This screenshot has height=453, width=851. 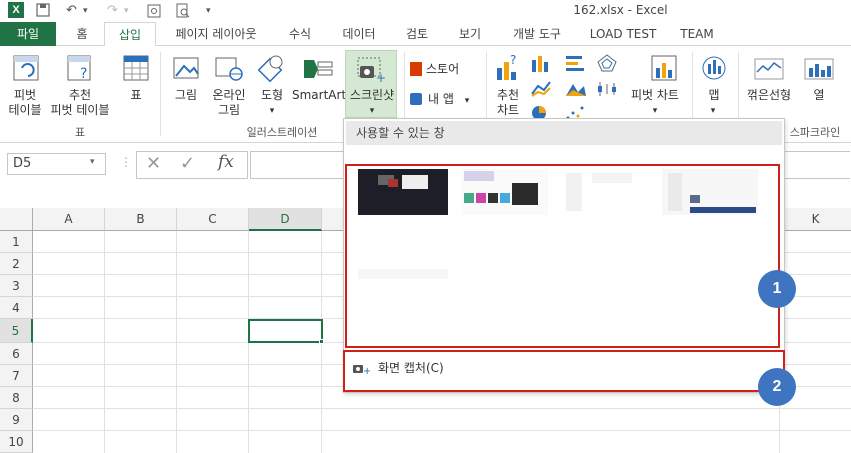 I want to click on smartart-icon, so click(x=318, y=70).